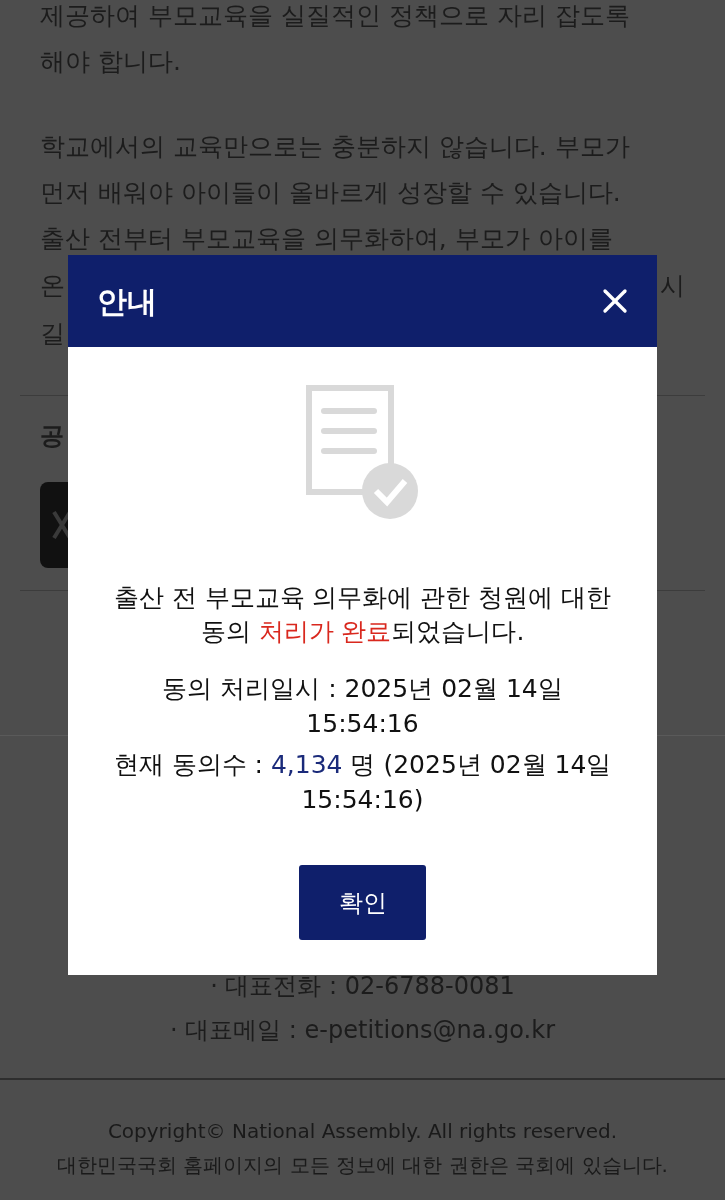 The width and height of the screenshot is (725, 1200). I want to click on dialog-title: 안내, so click(127, 301).